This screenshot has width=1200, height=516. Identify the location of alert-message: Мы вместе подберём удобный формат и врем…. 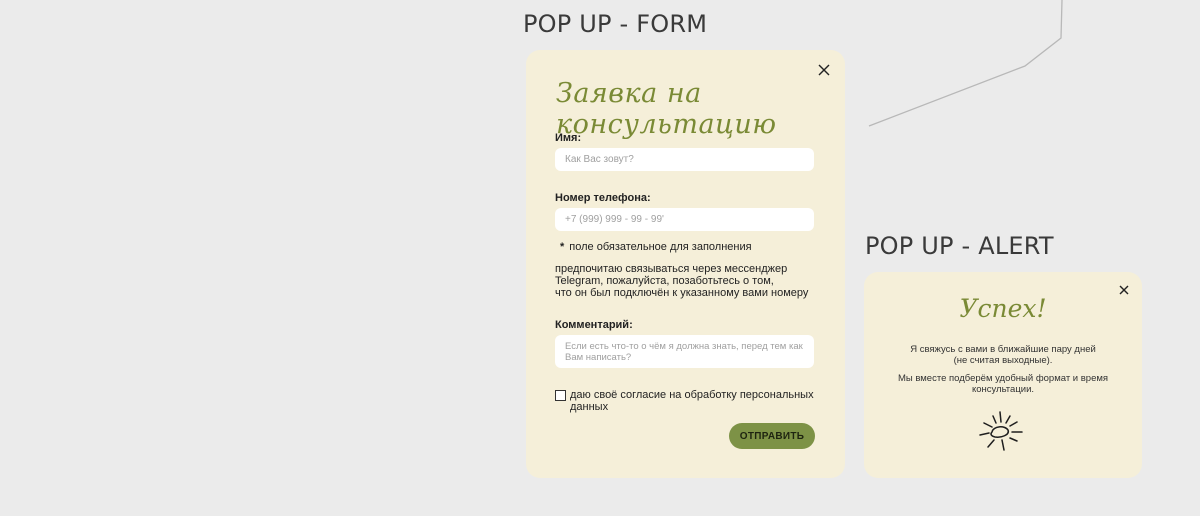
(1003, 384).